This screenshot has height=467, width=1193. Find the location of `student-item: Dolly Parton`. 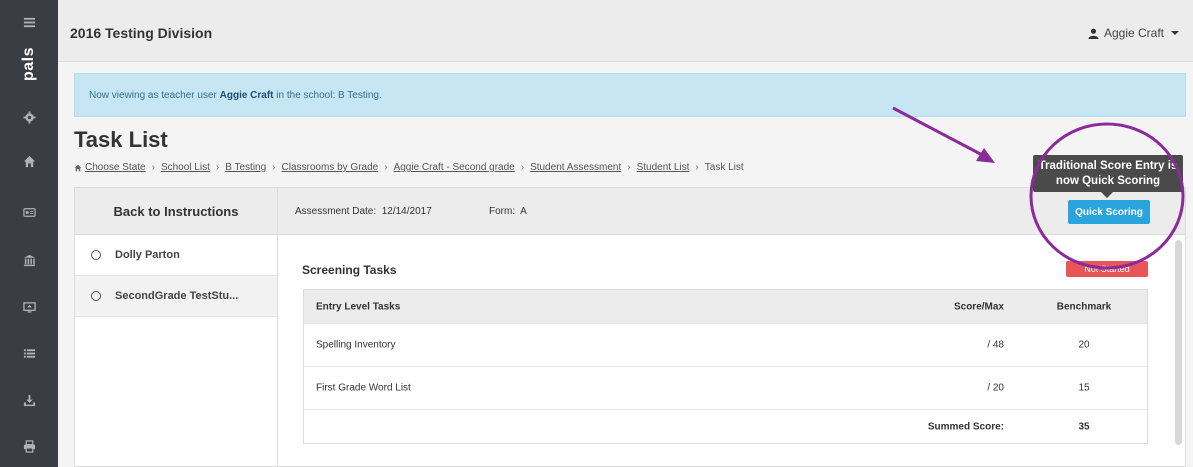

student-item: Dolly Parton is located at coordinates (176, 255).